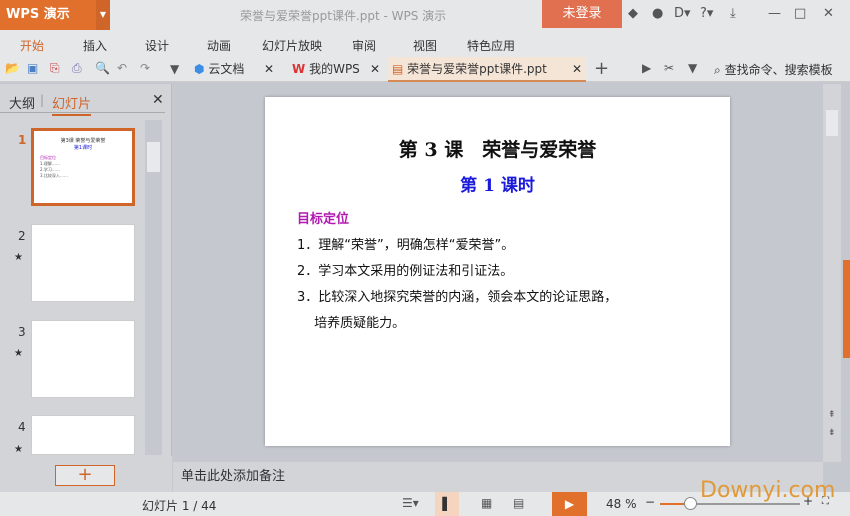  Describe the element at coordinates (323, 219) in the screenshot. I see `section-heading: 目标定位` at that location.